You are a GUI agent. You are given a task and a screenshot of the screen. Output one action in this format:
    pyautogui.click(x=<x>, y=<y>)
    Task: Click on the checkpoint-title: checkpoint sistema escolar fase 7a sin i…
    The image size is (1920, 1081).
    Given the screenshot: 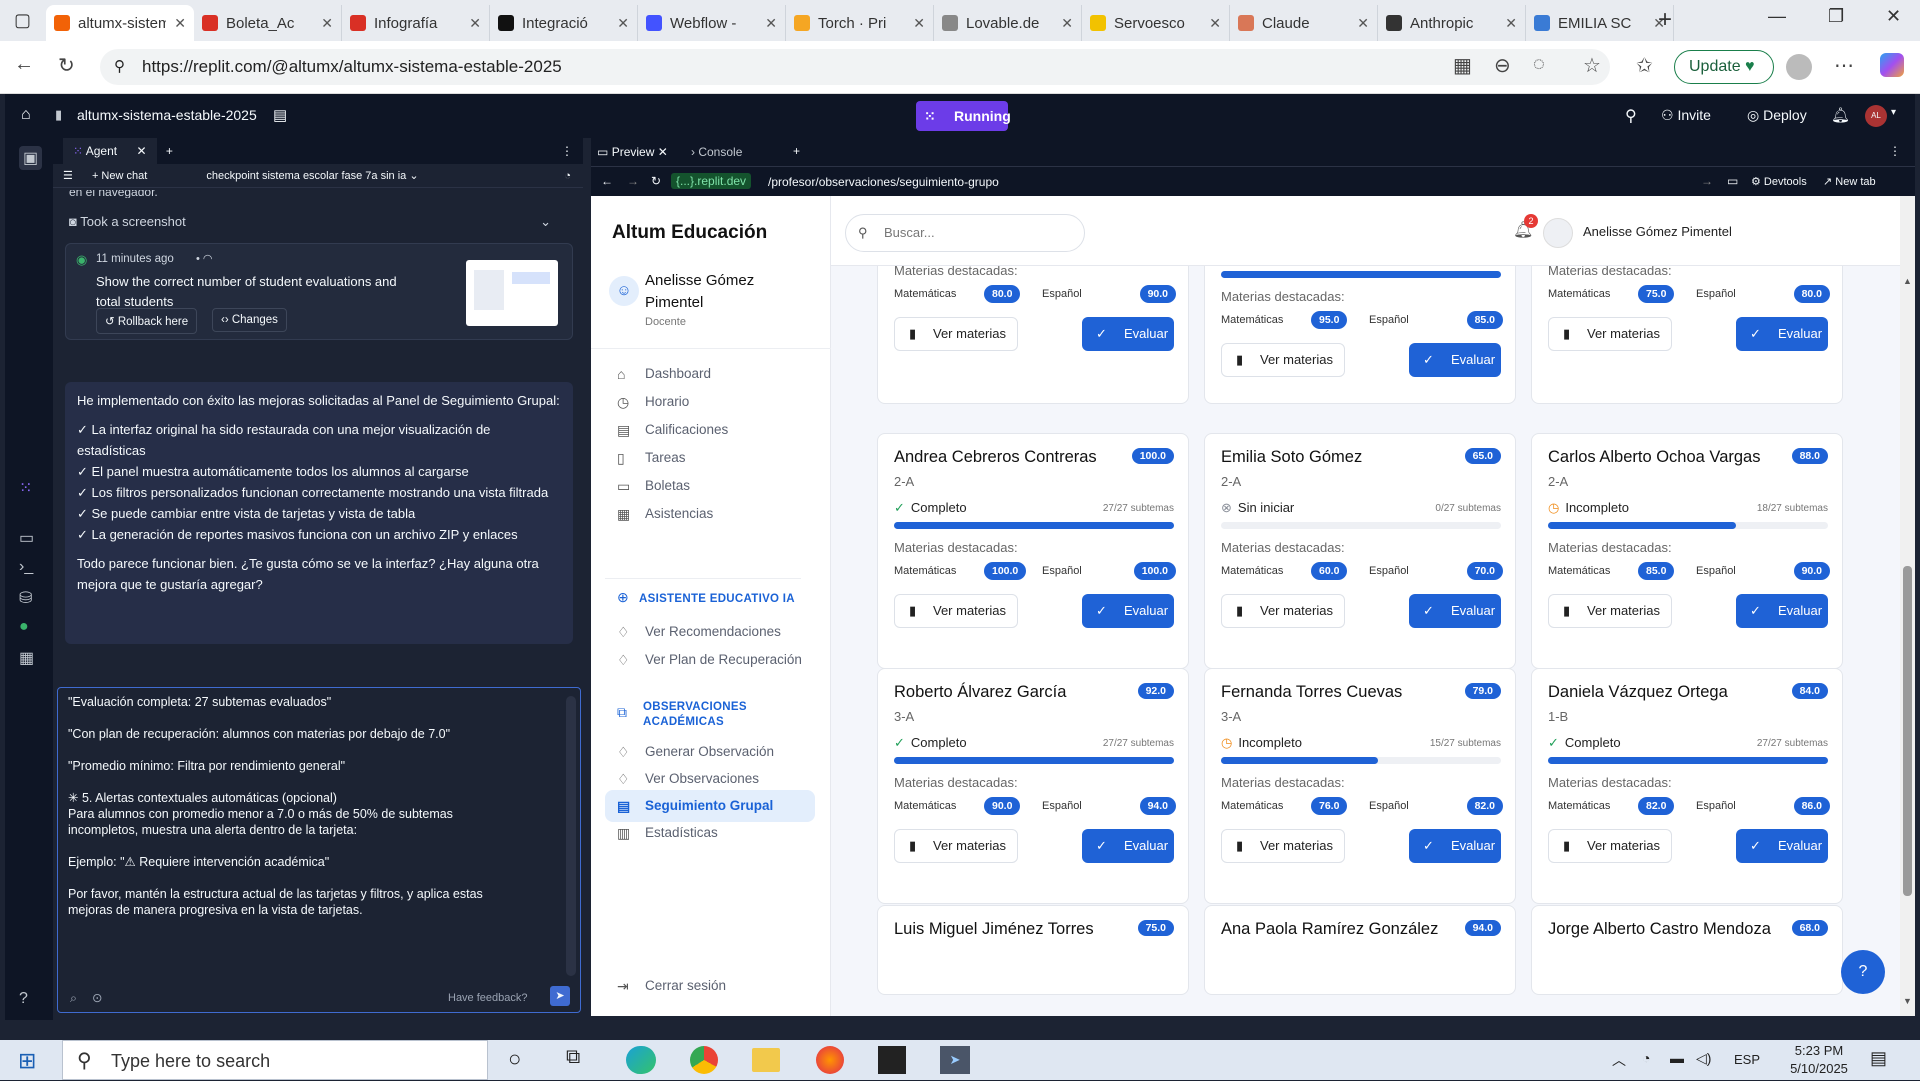 What is the action you would take?
    pyautogui.click(x=306, y=176)
    